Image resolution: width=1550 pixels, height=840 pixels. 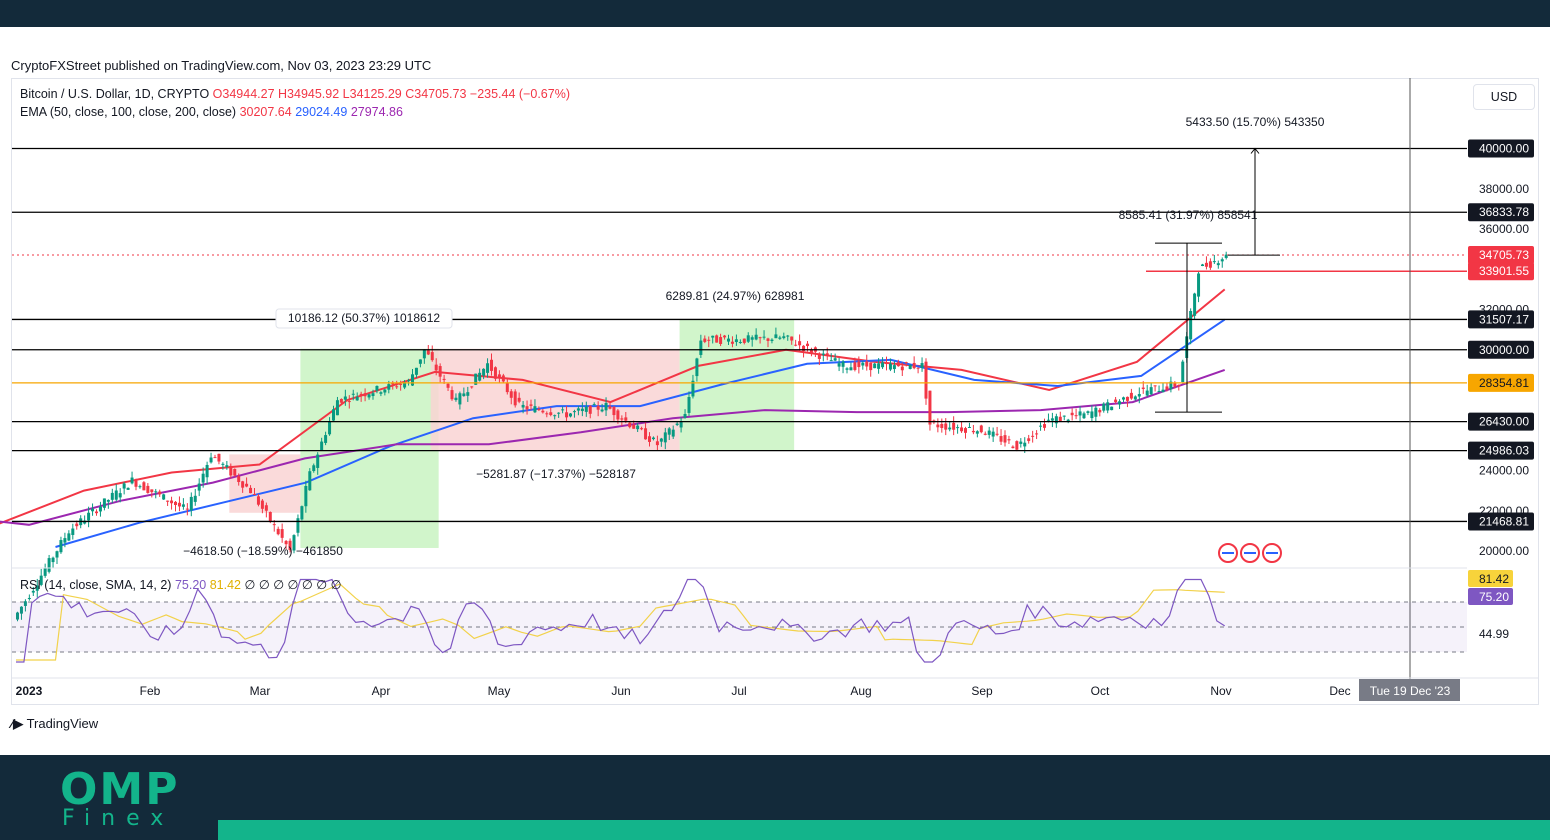 What do you see at coordinates (1494, 597) in the screenshot?
I see `rsi-value-label: 75.20` at bounding box center [1494, 597].